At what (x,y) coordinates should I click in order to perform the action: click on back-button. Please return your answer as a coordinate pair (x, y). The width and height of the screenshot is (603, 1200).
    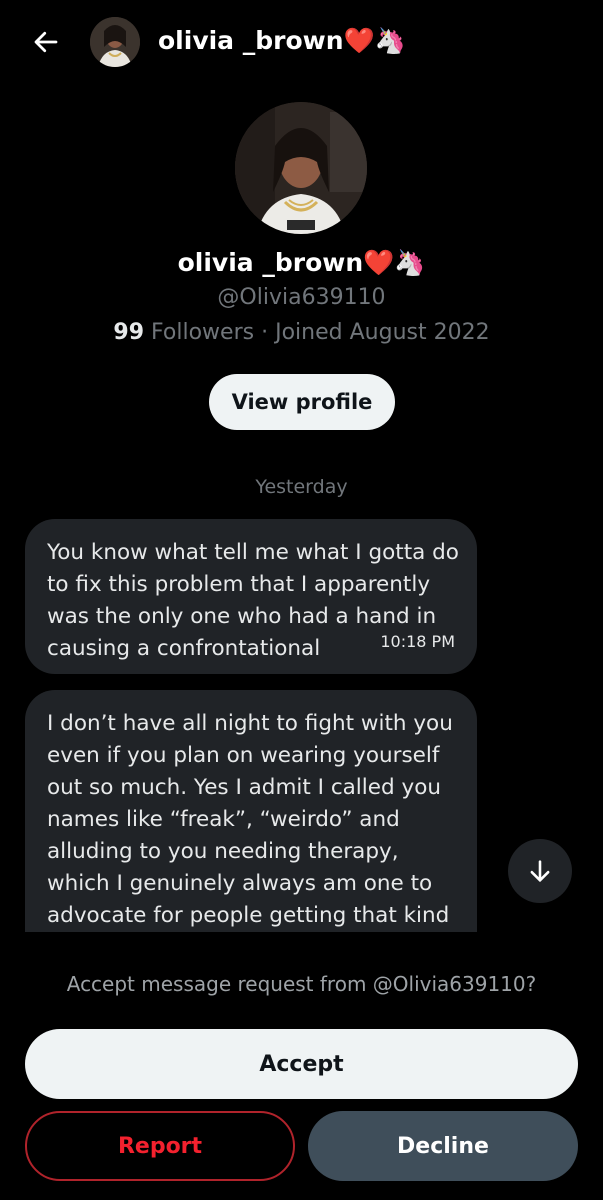
    Looking at the image, I should click on (46, 42).